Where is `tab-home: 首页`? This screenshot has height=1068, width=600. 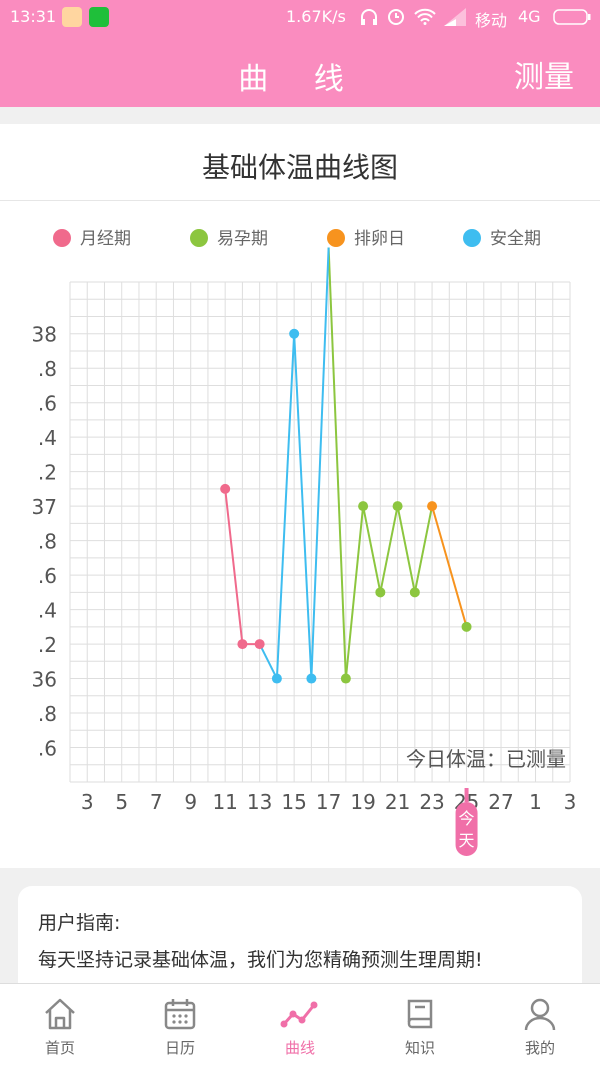
tab-home: 首页 is located at coordinates (60, 1026).